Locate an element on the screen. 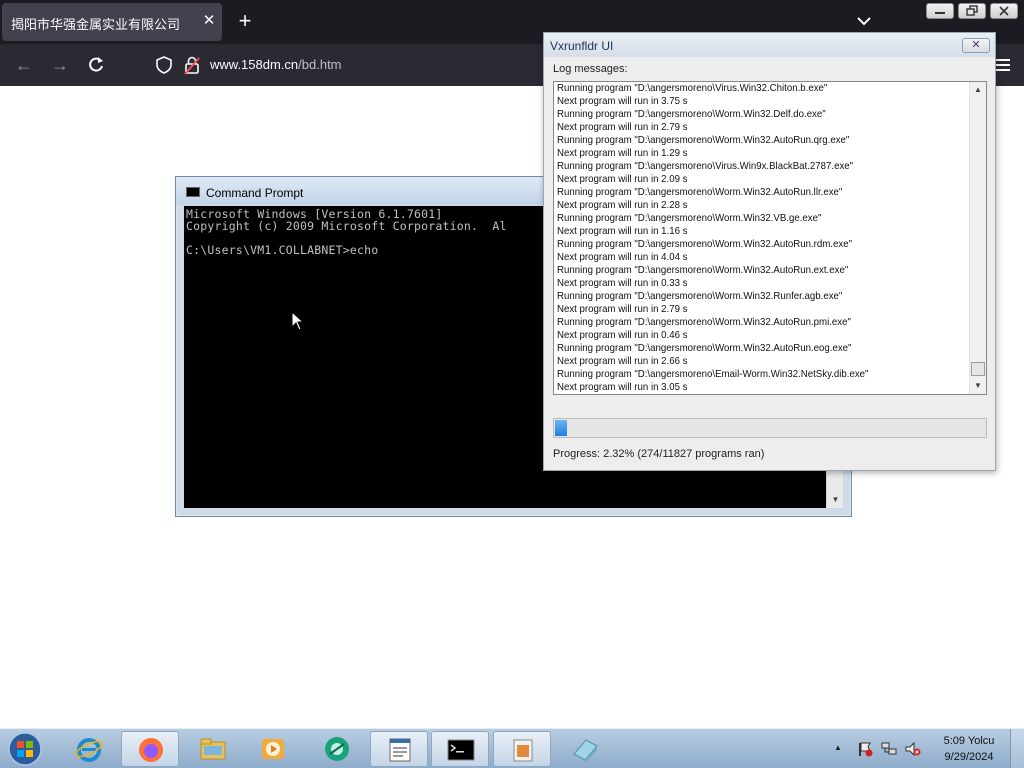  restore-button is located at coordinates (972, 11).